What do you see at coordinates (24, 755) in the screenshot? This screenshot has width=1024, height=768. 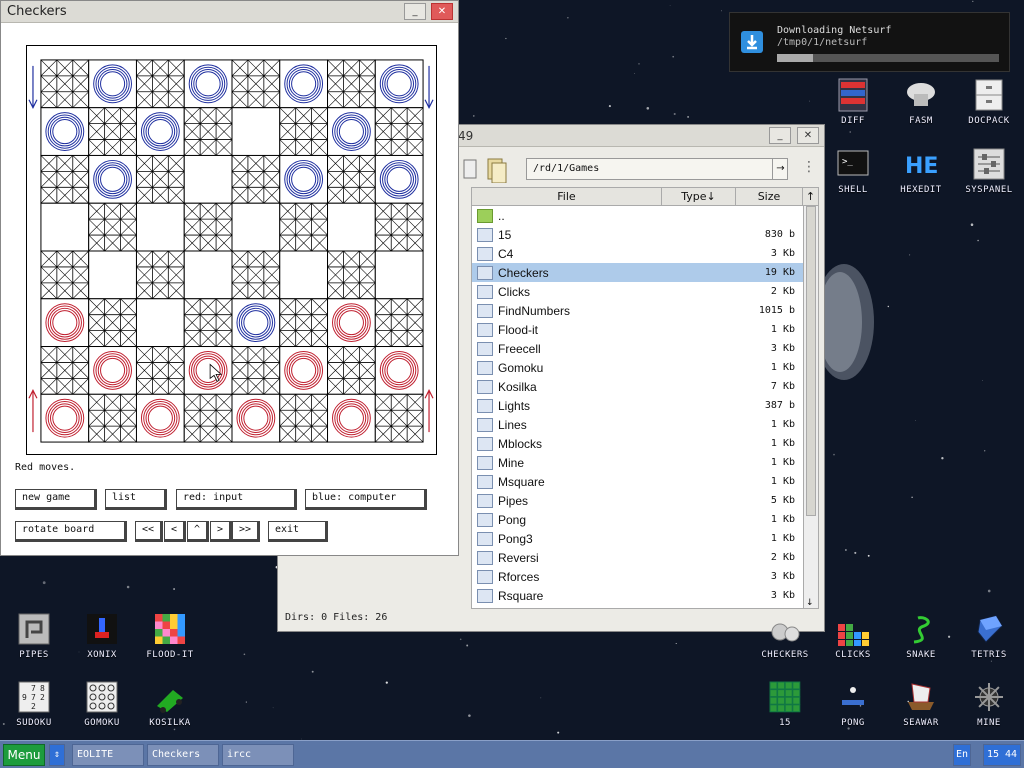 I see `menu-button: Menu` at bounding box center [24, 755].